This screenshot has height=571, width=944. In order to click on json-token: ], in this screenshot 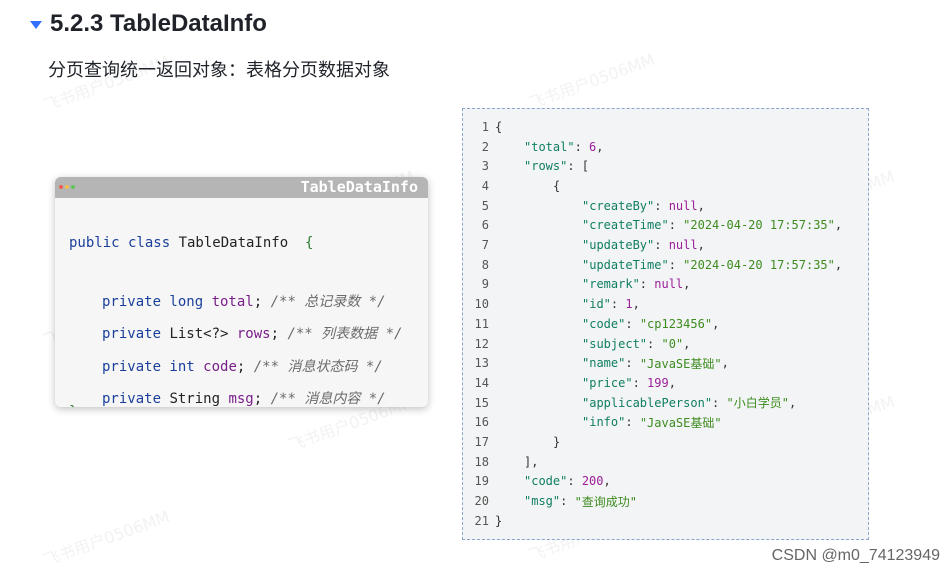, I will do `click(531, 461)`.